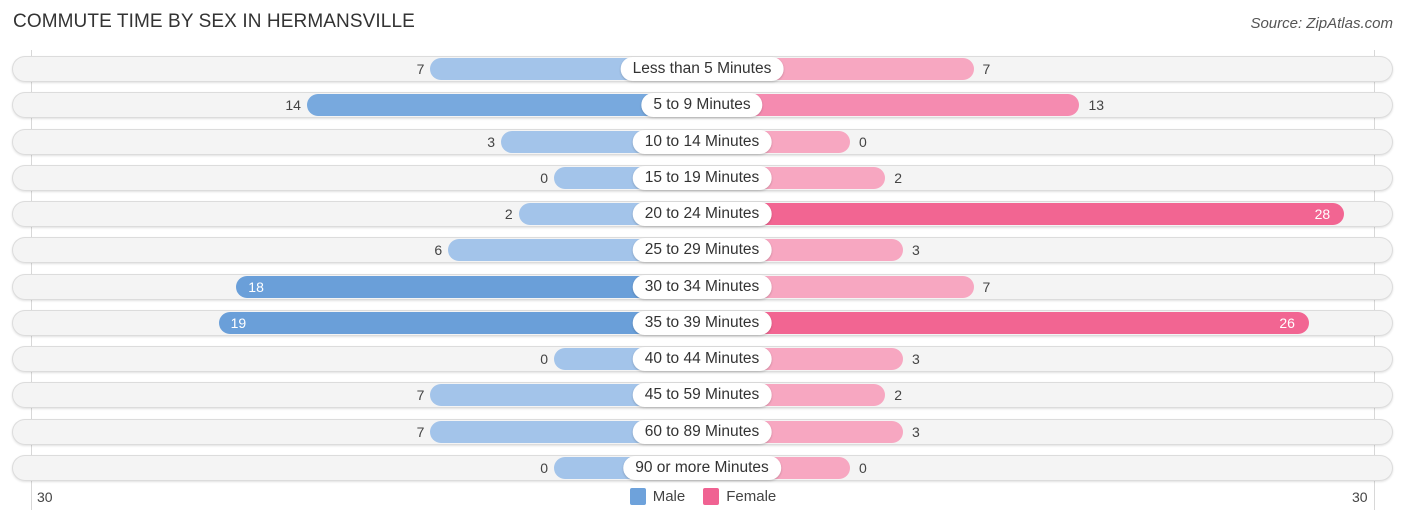 This screenshot has height=523, width=1406. Describe the element at coordinates (702, 467) in the screenshot. I see `category-label: 90 or more Minutes` at that location.